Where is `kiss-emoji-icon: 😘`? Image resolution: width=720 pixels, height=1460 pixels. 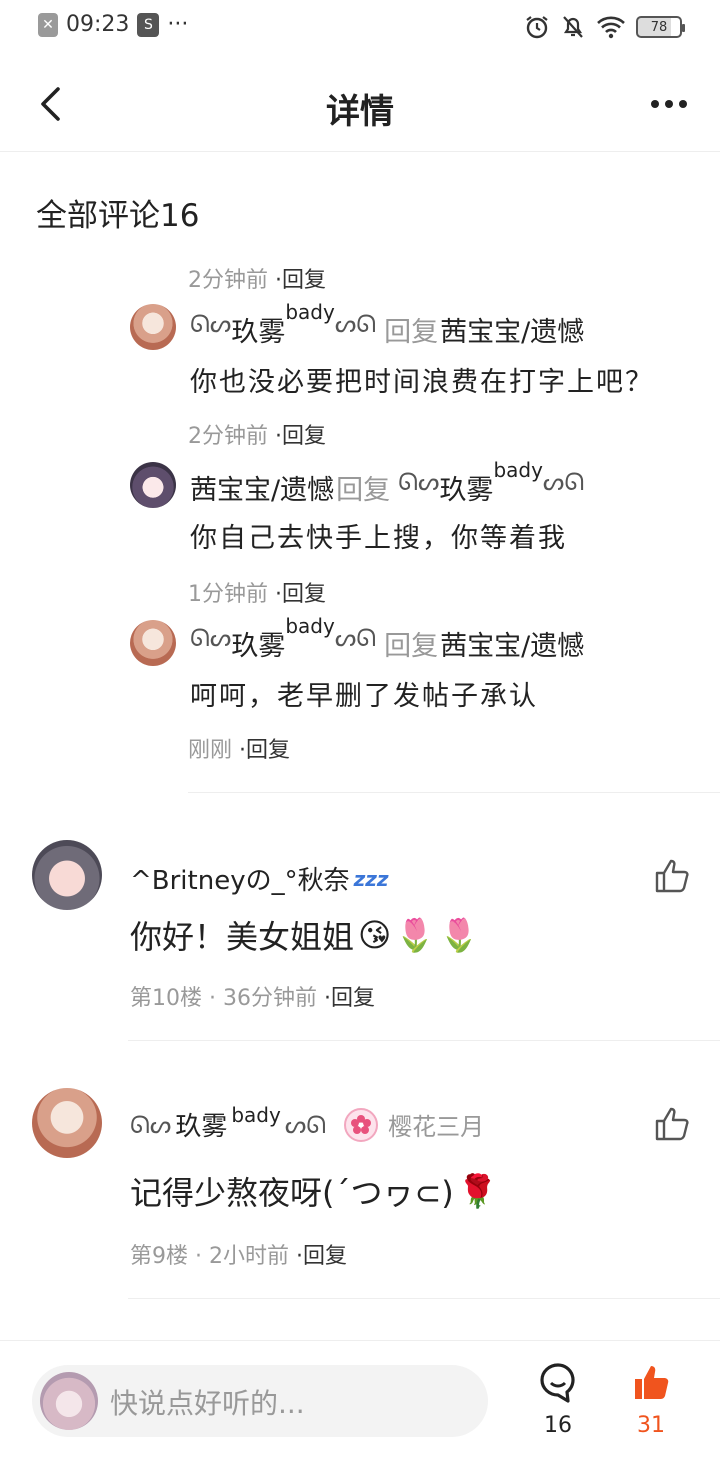
kiss-emoji-icon: 😘 is located at coordinates (375, 935).